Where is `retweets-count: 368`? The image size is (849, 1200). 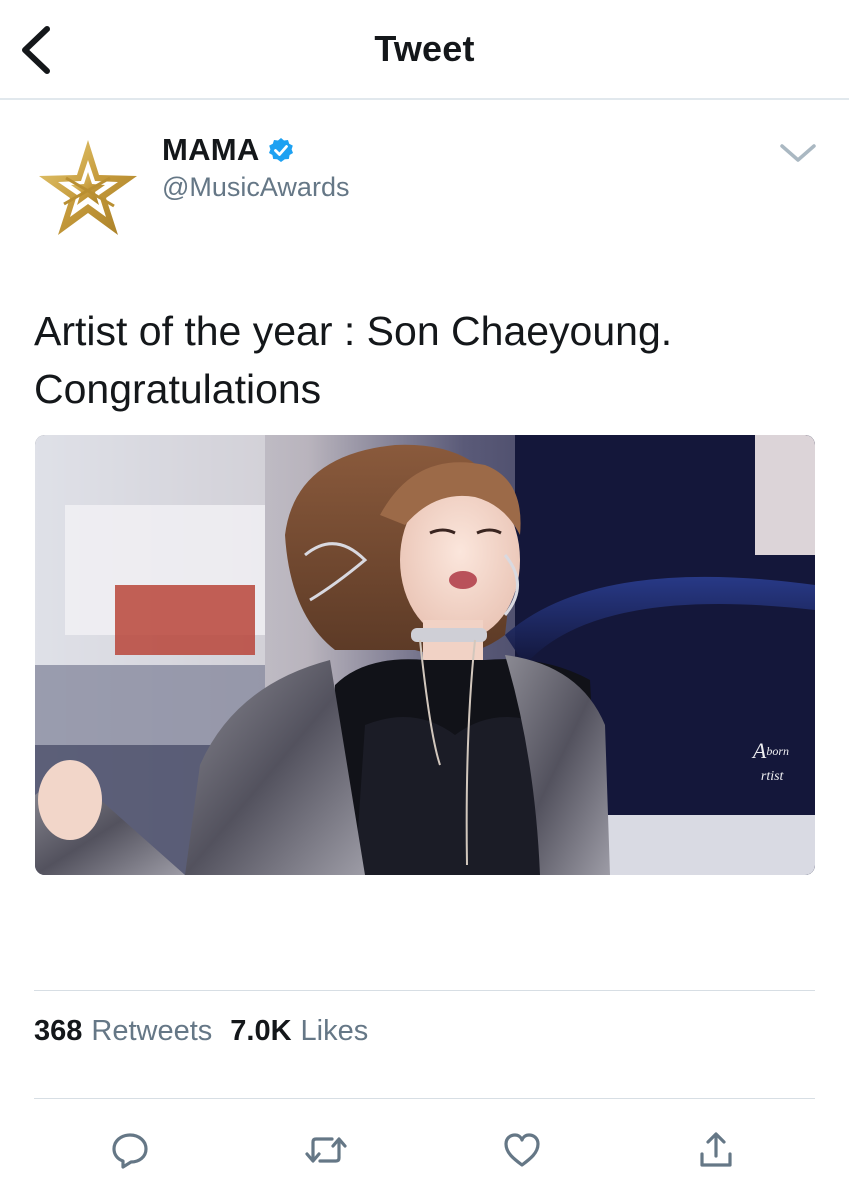 retweets-count: 368 is located at coordinates (58, 1031).